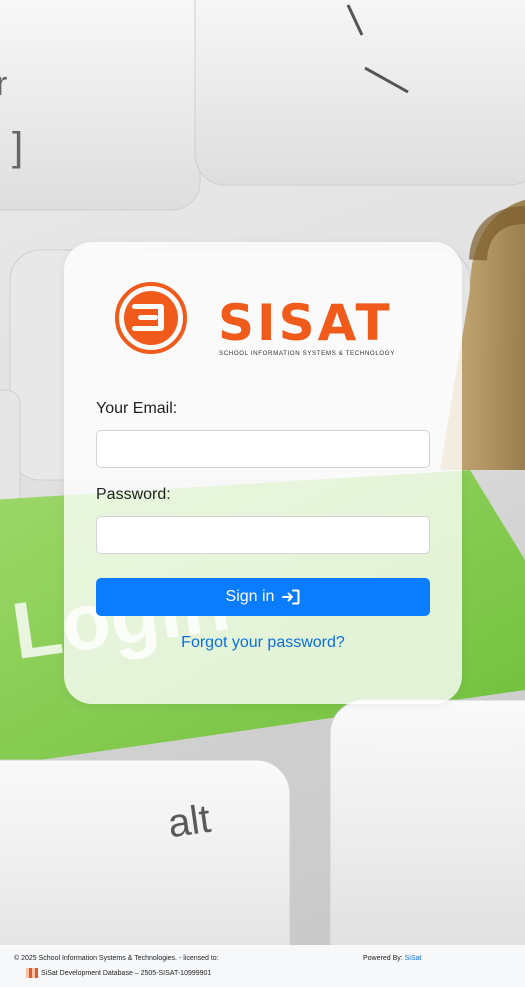 The width and height of the screenshot is (525, 987). I want to click on email-input, so click(263, 449).